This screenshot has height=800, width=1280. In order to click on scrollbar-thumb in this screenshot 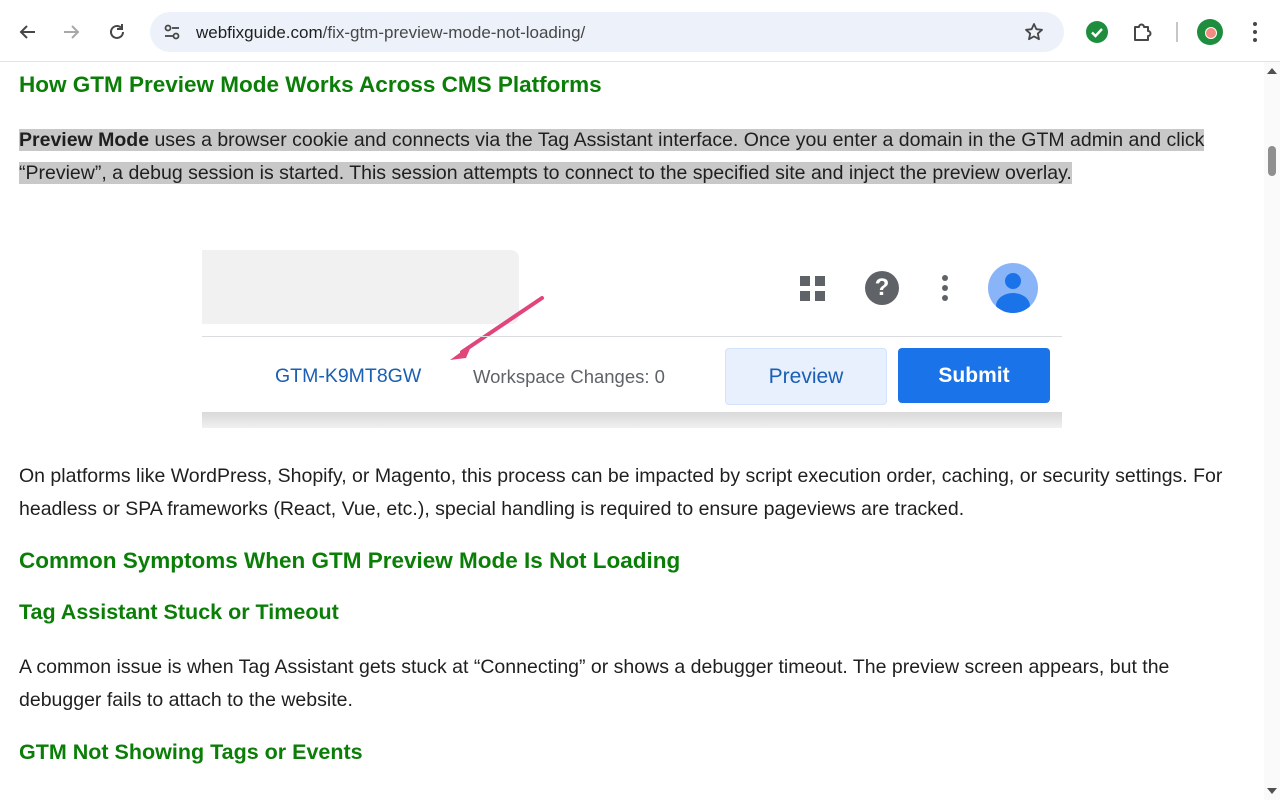, I will do `click(1272, 161)`.